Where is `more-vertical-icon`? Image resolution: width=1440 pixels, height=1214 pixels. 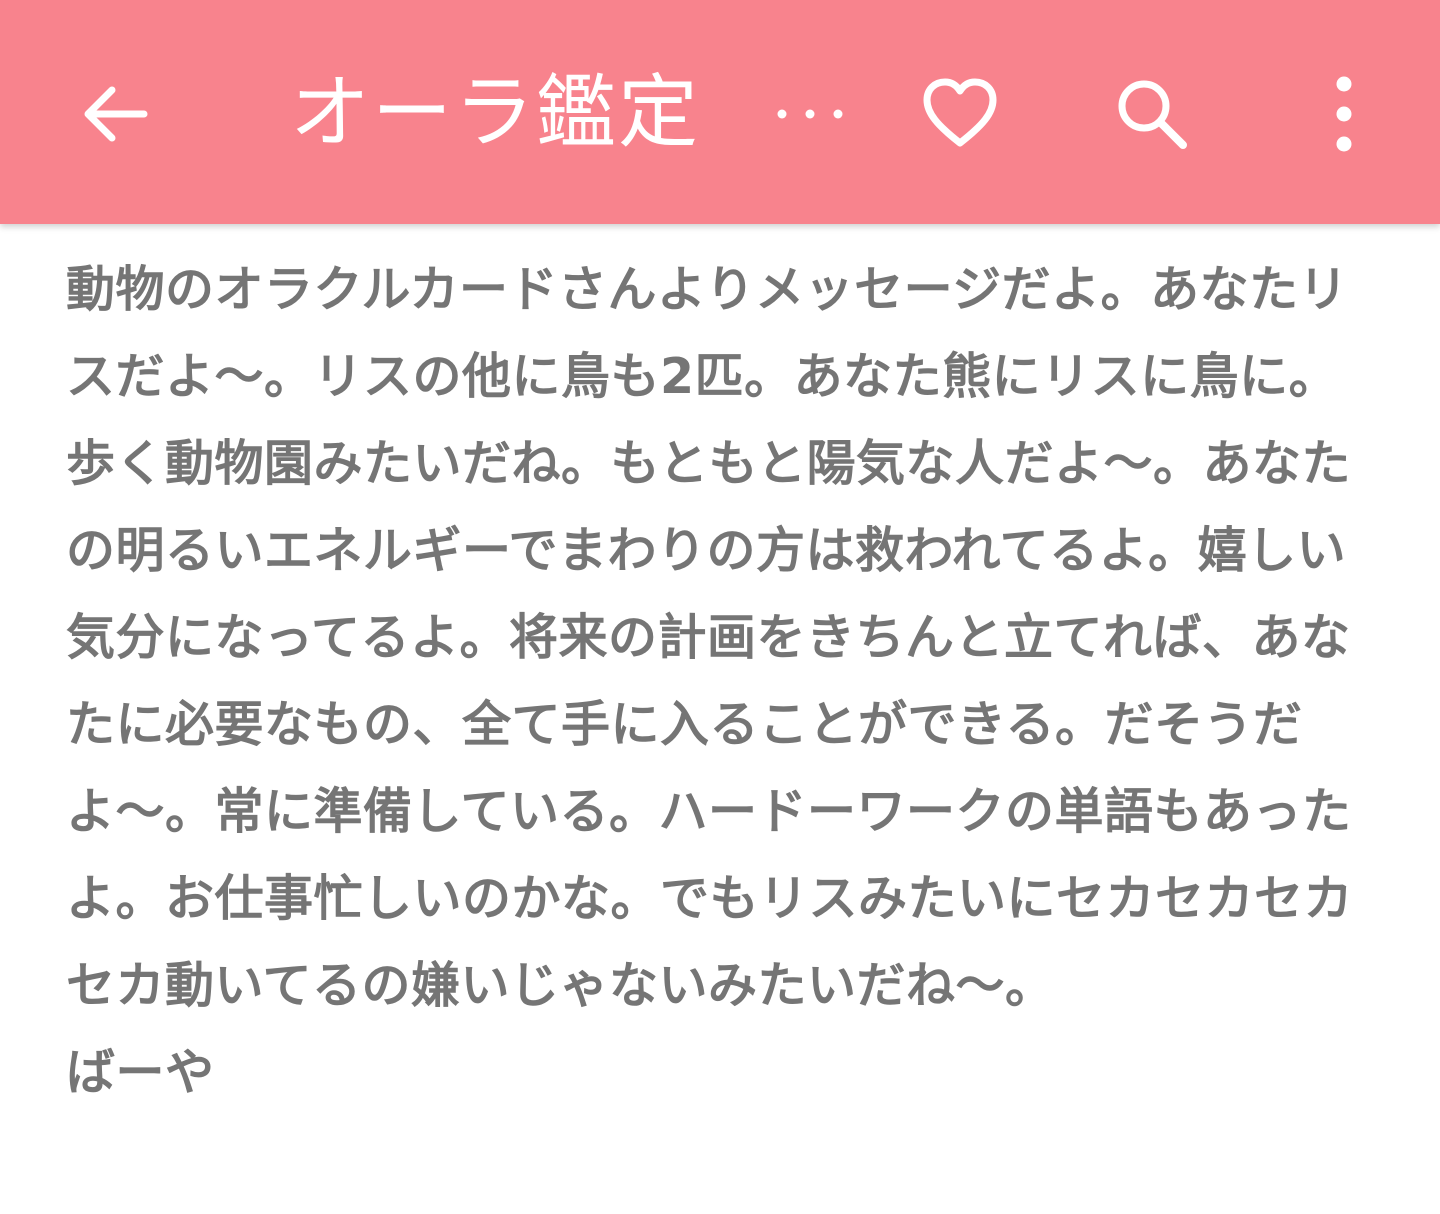
more-vertical-icon is located at coordinates (1344, 114).